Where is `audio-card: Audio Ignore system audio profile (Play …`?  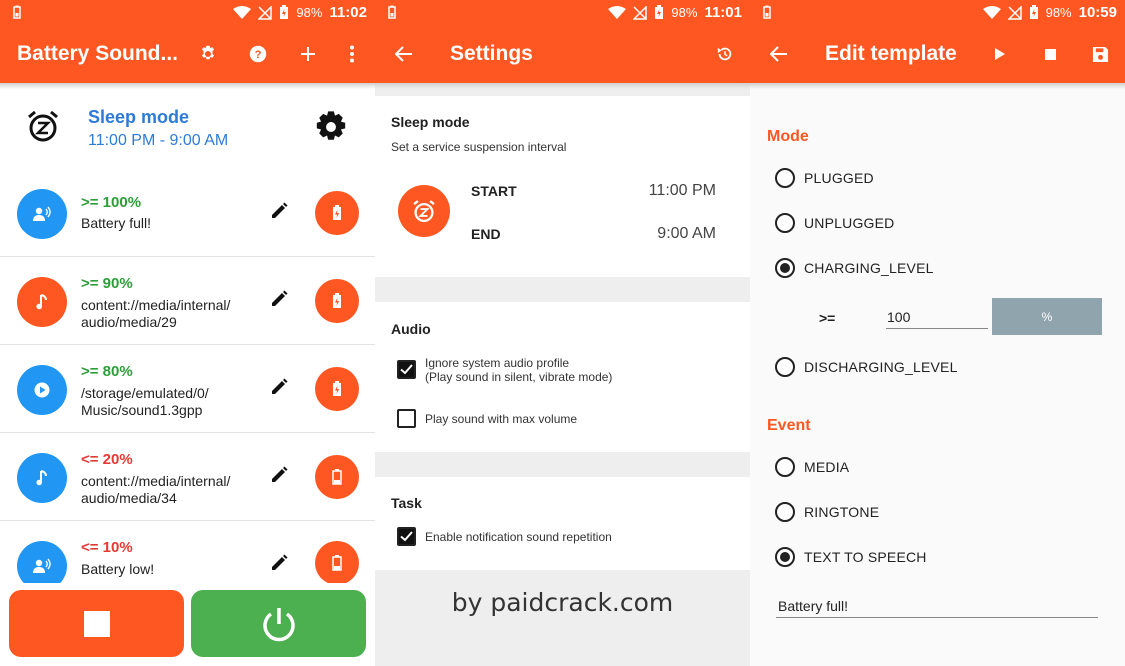
audio-card: Audio Ignore system audio profile (Play … is located at coordinates (562, 377).